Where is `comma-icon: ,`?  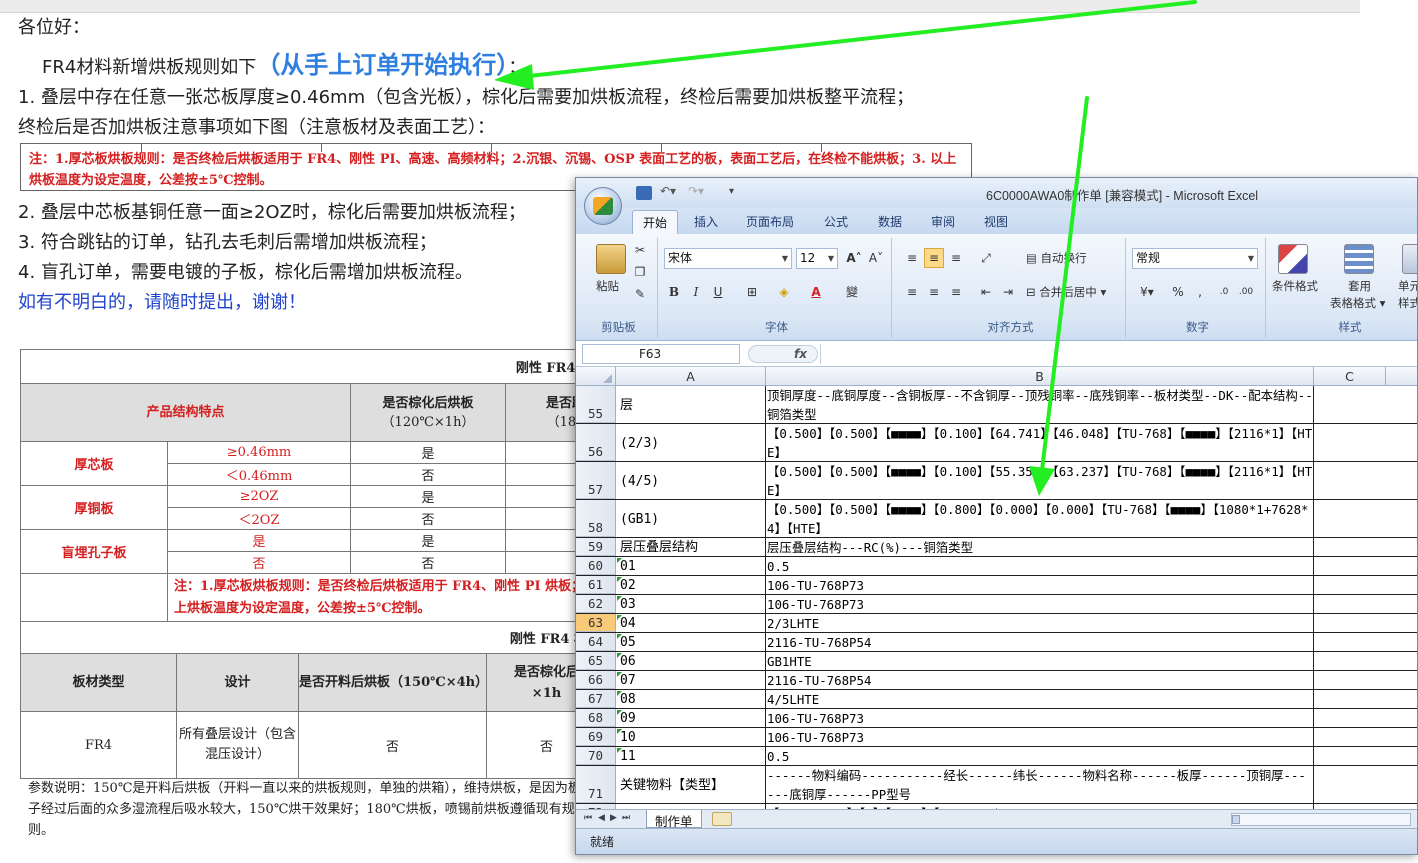
comma-icon: , is located at coordinates (1200, 292).